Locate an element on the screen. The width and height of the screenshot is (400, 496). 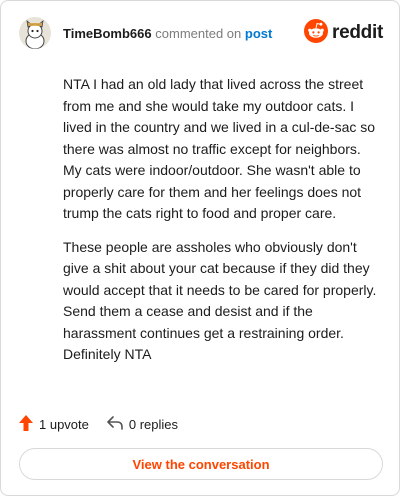
reddit-brand: reddit is located at coordinates (343, 33).